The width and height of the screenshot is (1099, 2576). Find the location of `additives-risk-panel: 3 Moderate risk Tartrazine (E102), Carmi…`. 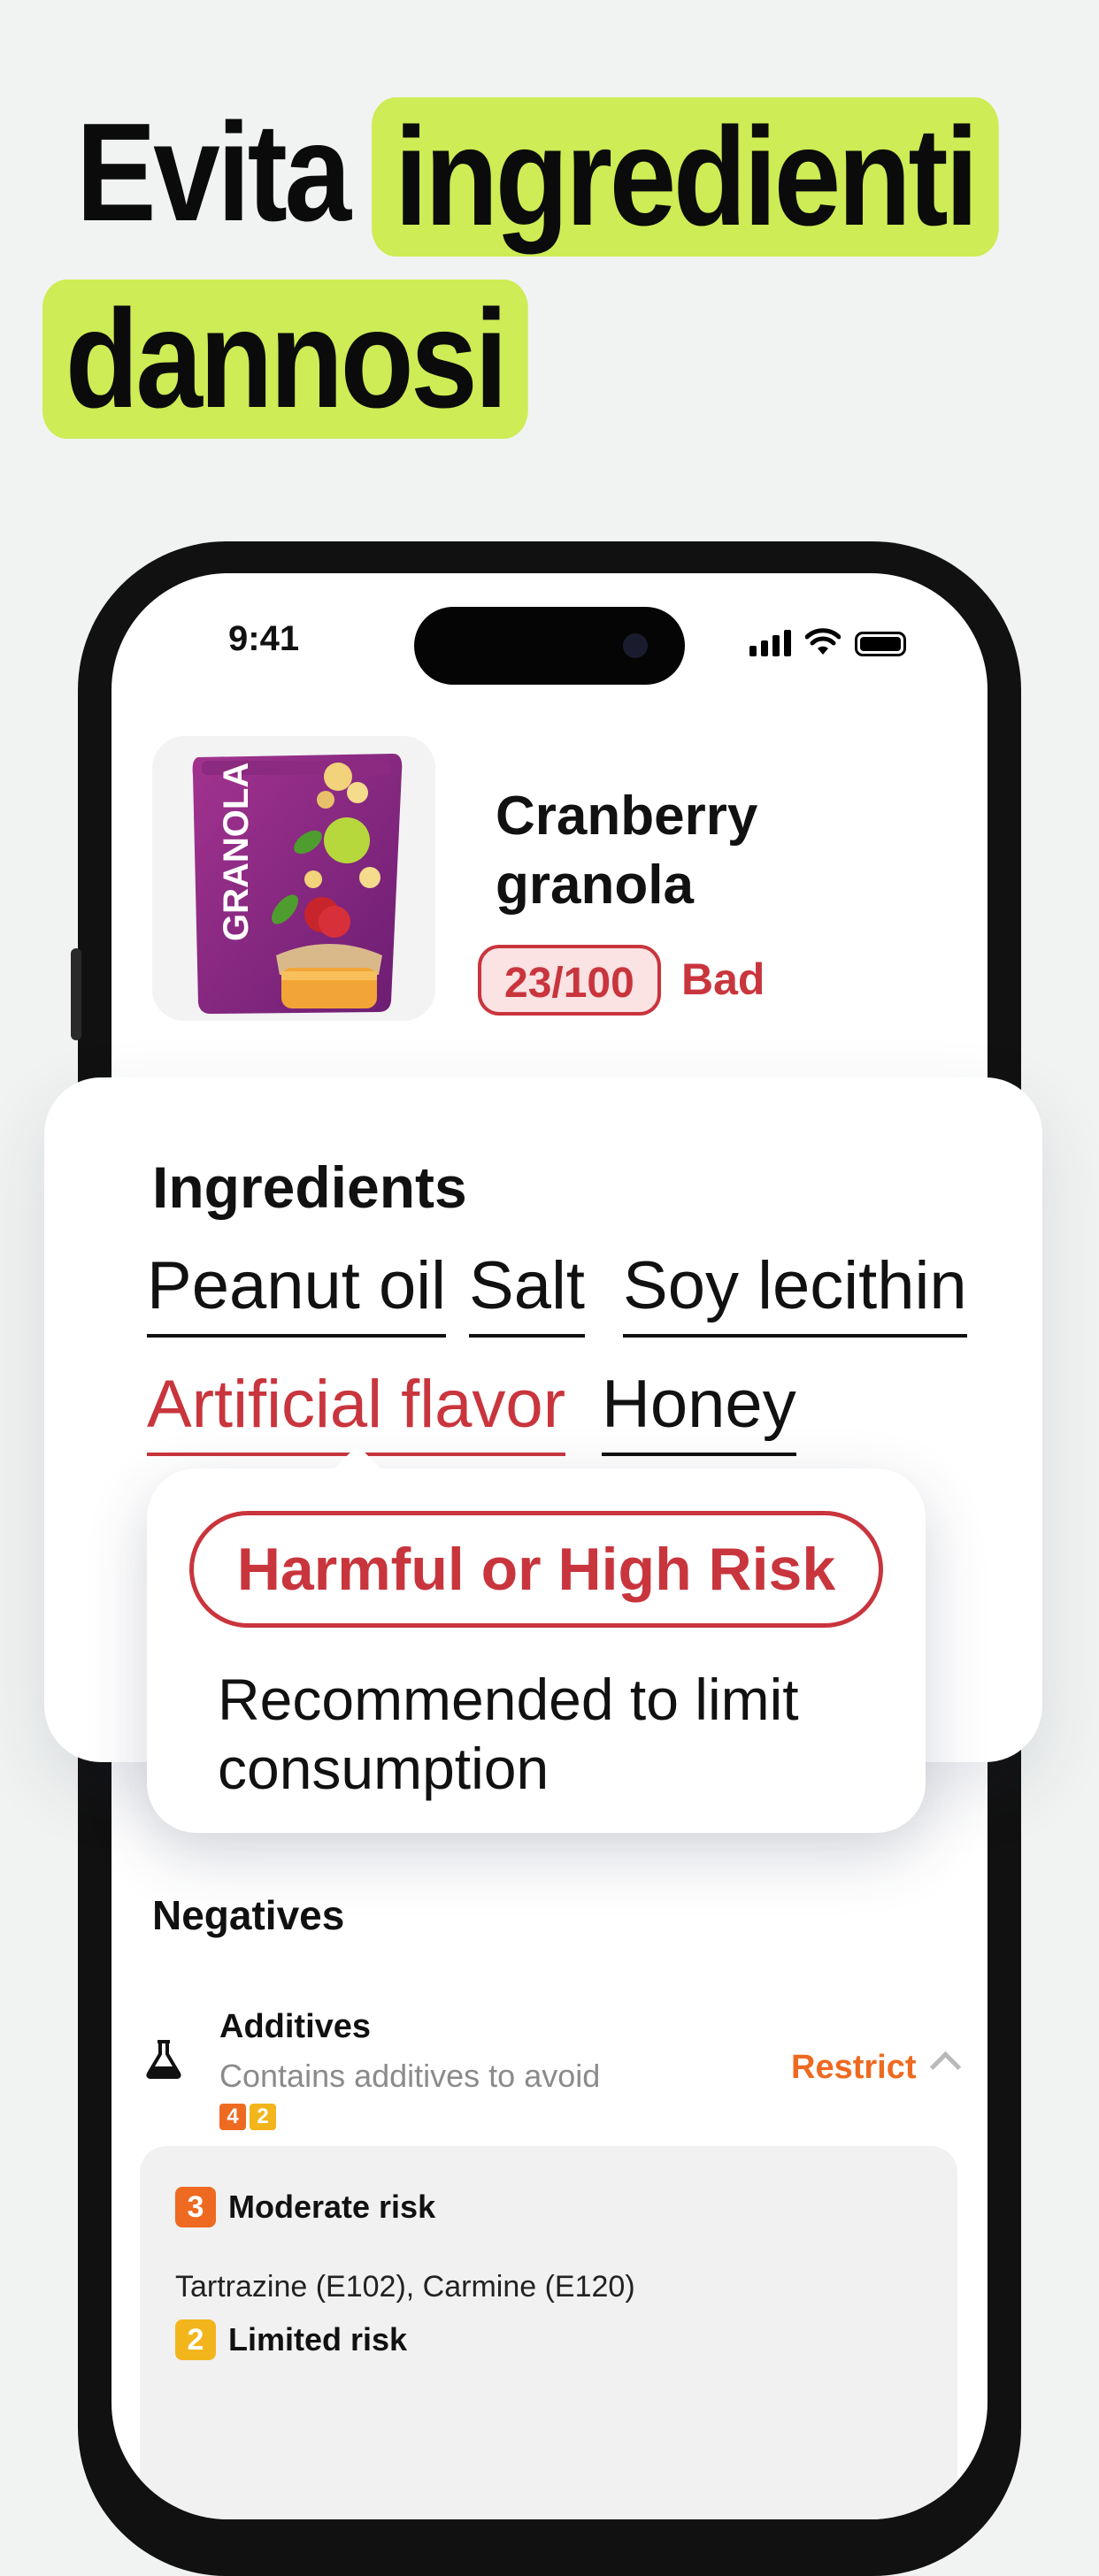

additives-risk-panel: 3 Moderate risk Tartrazine (E102), Carmi… is located at coordinates (548, 2332).